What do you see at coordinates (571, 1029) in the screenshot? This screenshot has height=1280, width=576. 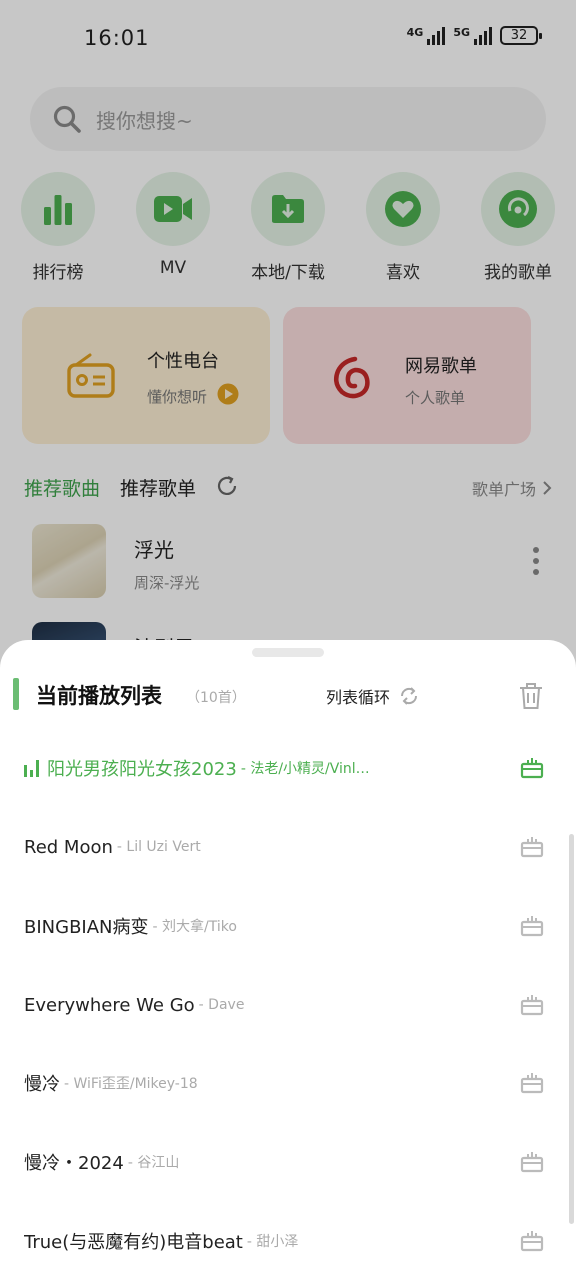 I see `queue-scrollbar` at bounding box center [571, 1029].